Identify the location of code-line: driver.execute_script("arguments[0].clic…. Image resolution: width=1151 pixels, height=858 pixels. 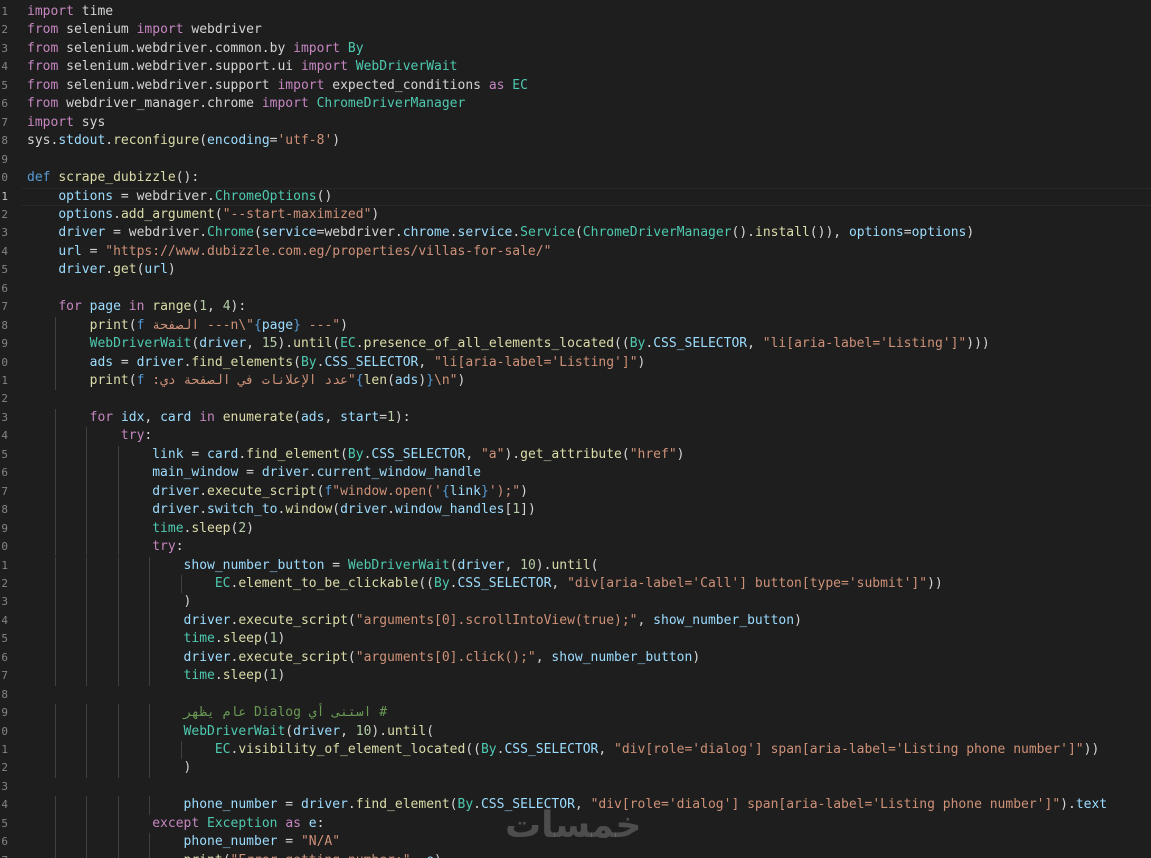
(364, 658).